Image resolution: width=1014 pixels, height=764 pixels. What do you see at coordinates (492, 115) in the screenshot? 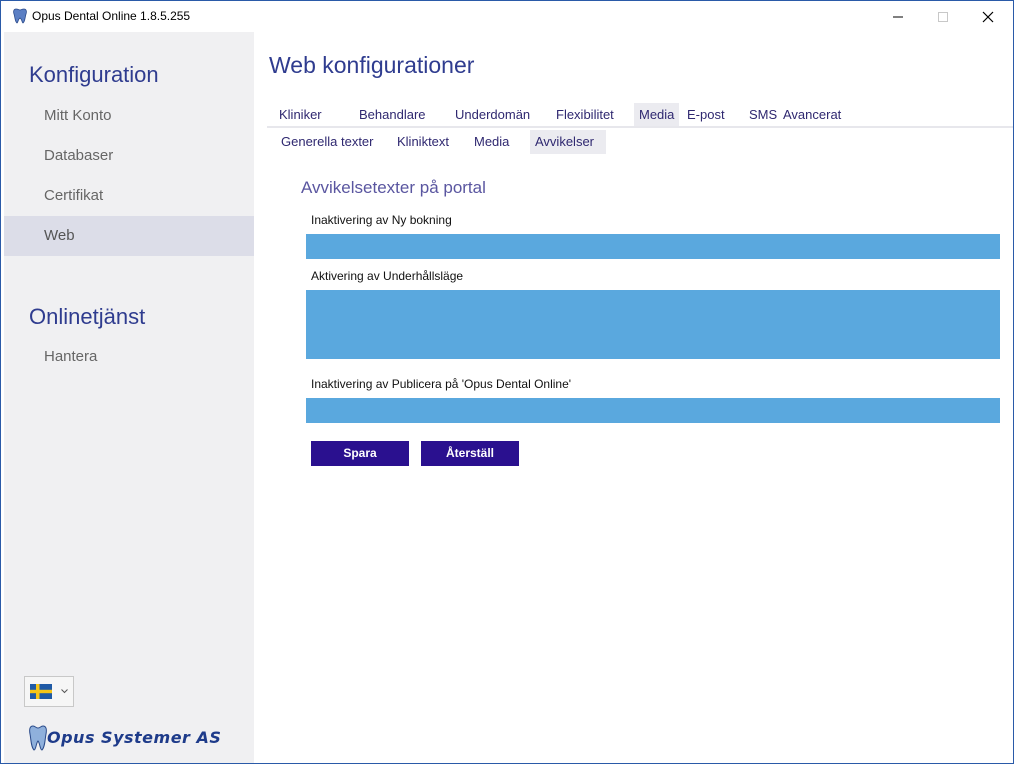
I see `tab-underdoman: Underdomän` at bounding box center [492, 115].